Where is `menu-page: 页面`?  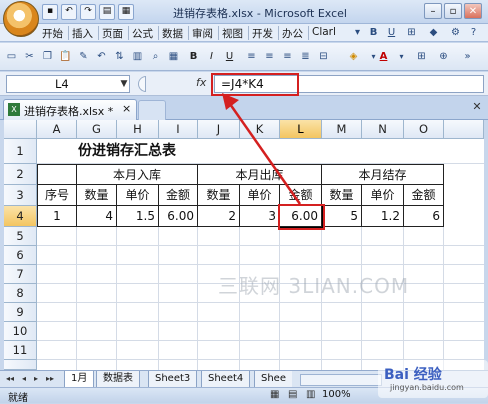 menu-page: 页面 is located at coordinates (112, 33).